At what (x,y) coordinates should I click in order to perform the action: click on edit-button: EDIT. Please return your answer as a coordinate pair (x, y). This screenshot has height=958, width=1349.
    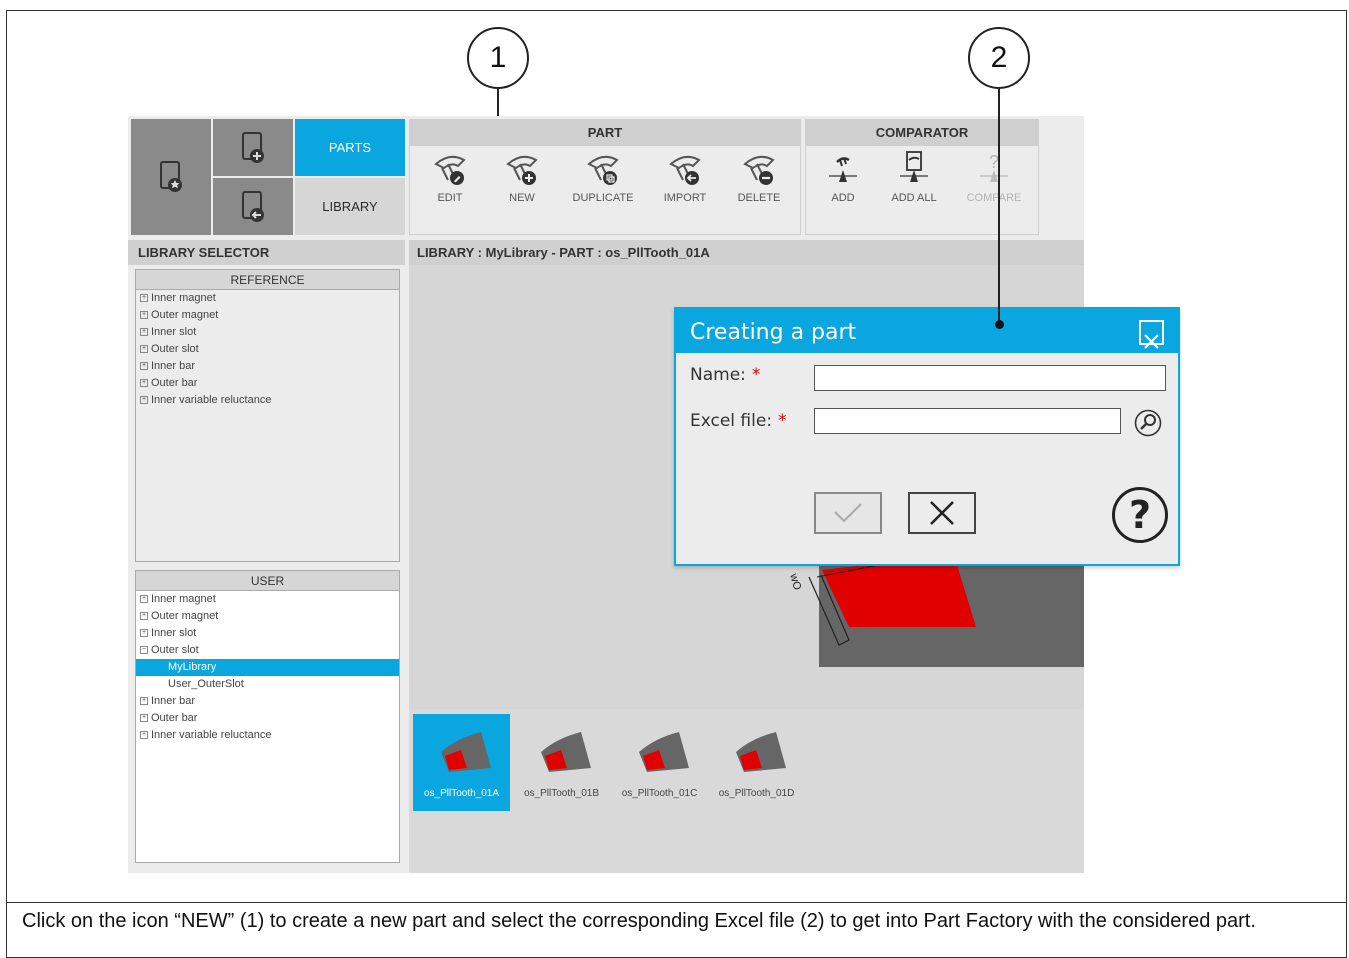
    Looking at the image, I should click on (450, 177).